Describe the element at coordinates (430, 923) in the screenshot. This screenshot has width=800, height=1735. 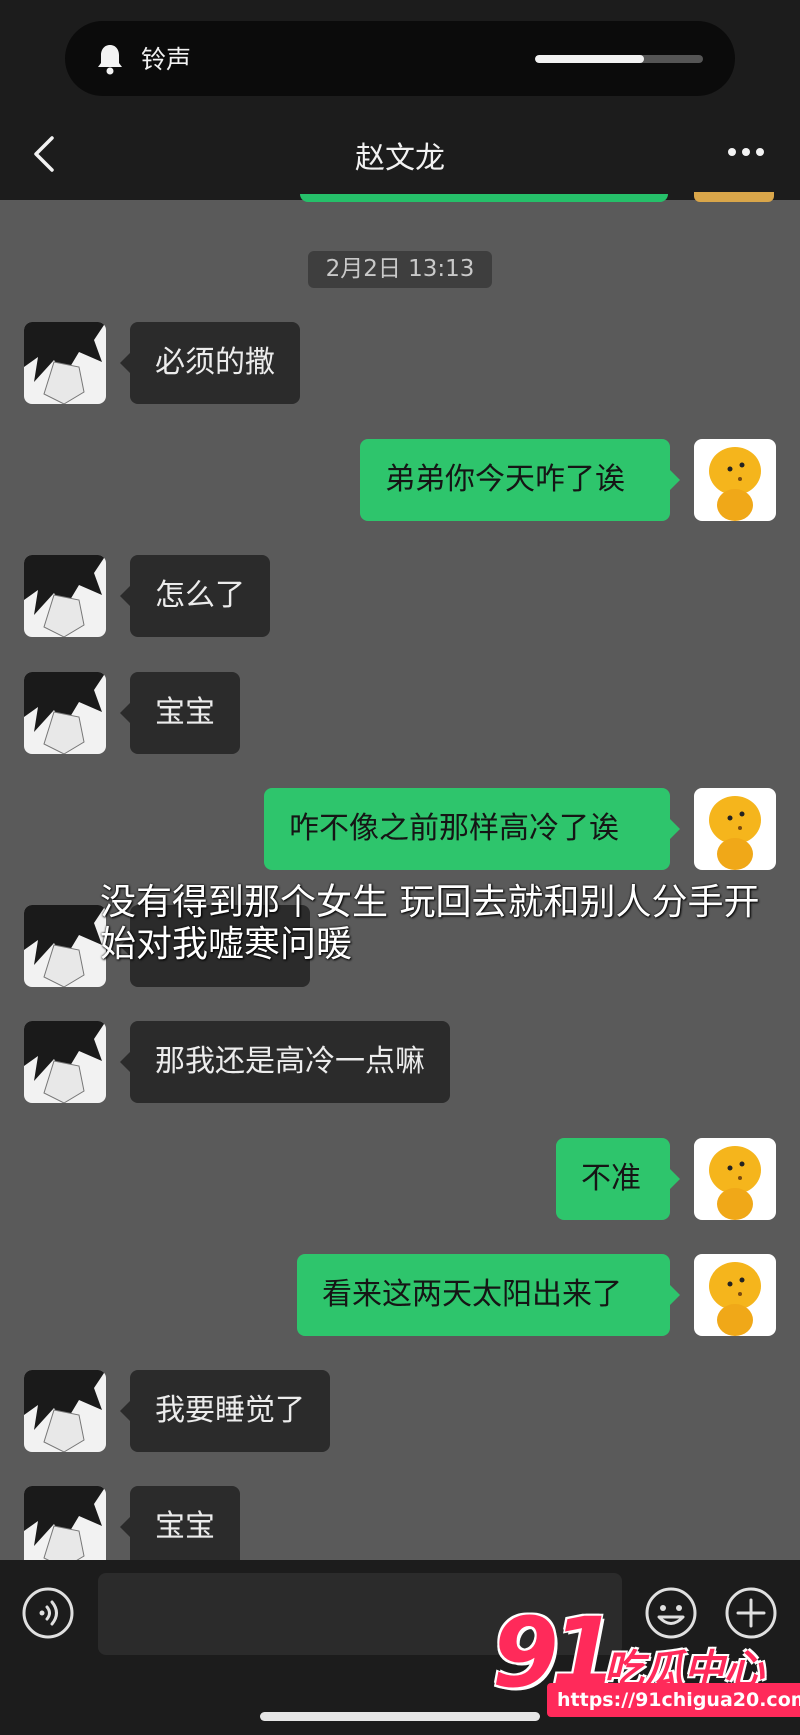
I see `overlay-caption: 没有得到那个女生 玩回去就和别人分手开始对我嘘寒问暖` at that location.